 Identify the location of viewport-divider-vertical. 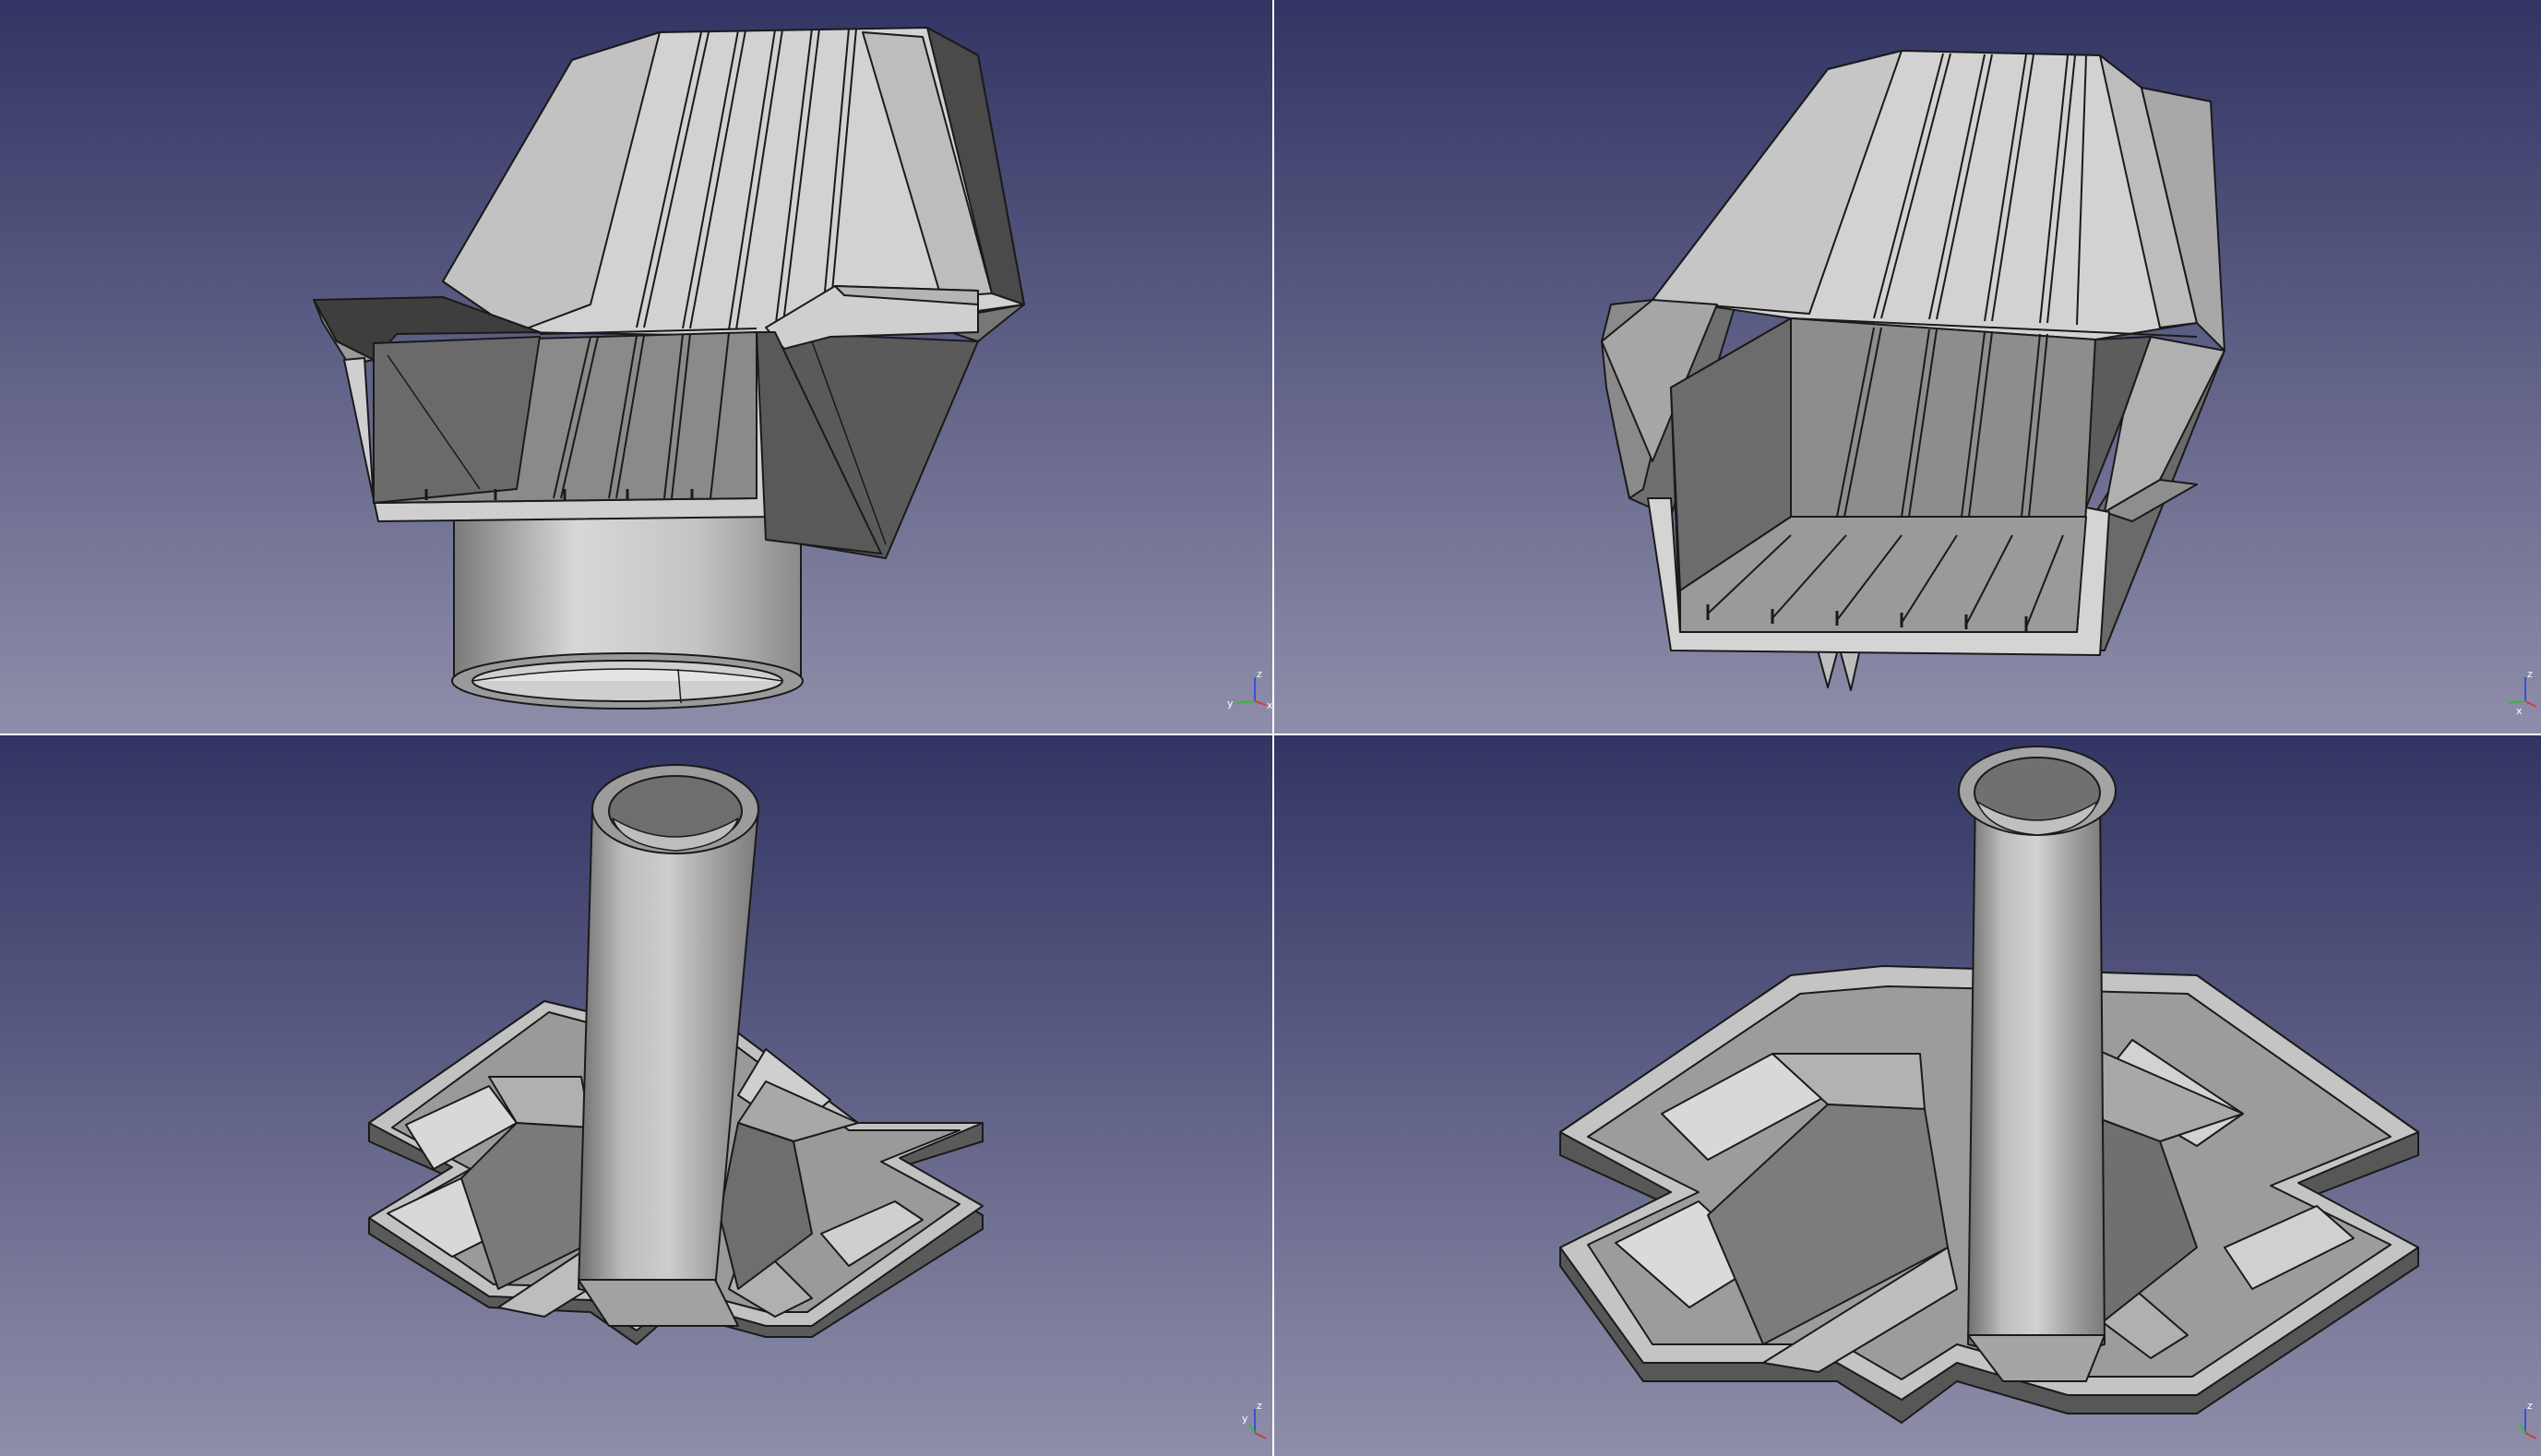
(1273, 728).